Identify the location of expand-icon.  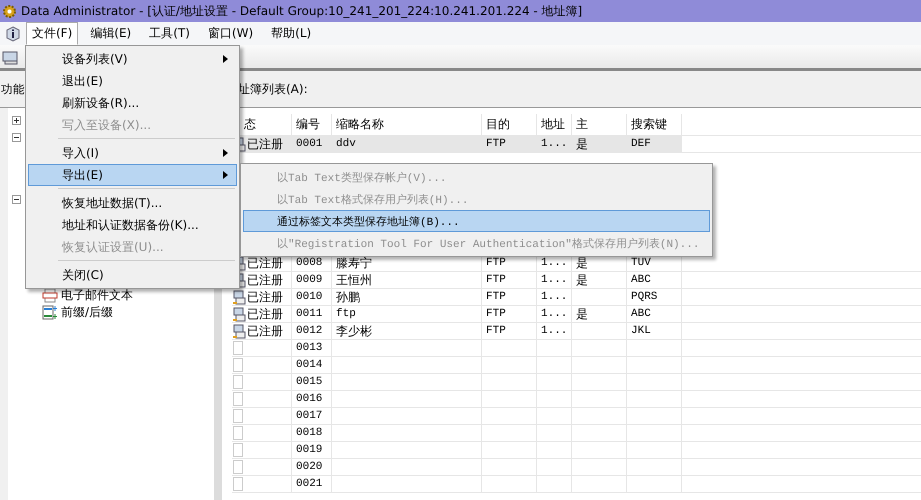
(16, 120).